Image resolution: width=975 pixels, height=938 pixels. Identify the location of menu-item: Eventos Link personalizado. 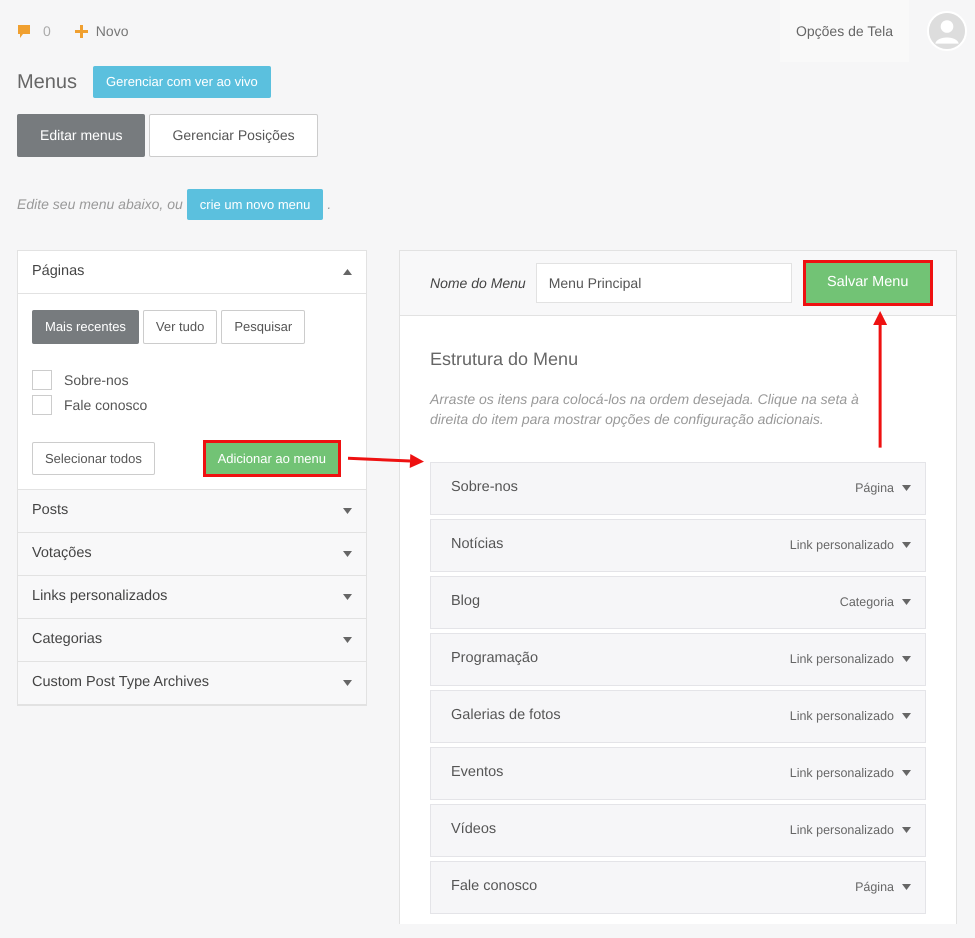
(678, 773).